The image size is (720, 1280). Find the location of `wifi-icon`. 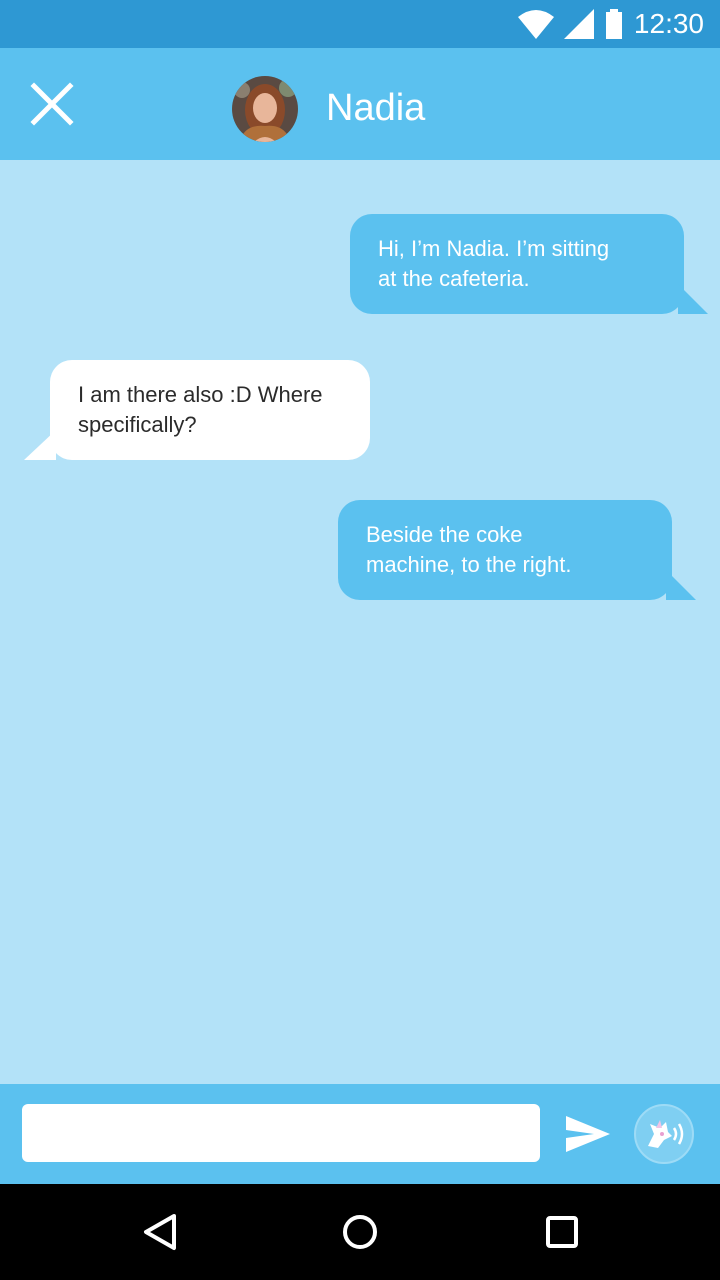

wifi-icon is located at coordinates (535, 24).